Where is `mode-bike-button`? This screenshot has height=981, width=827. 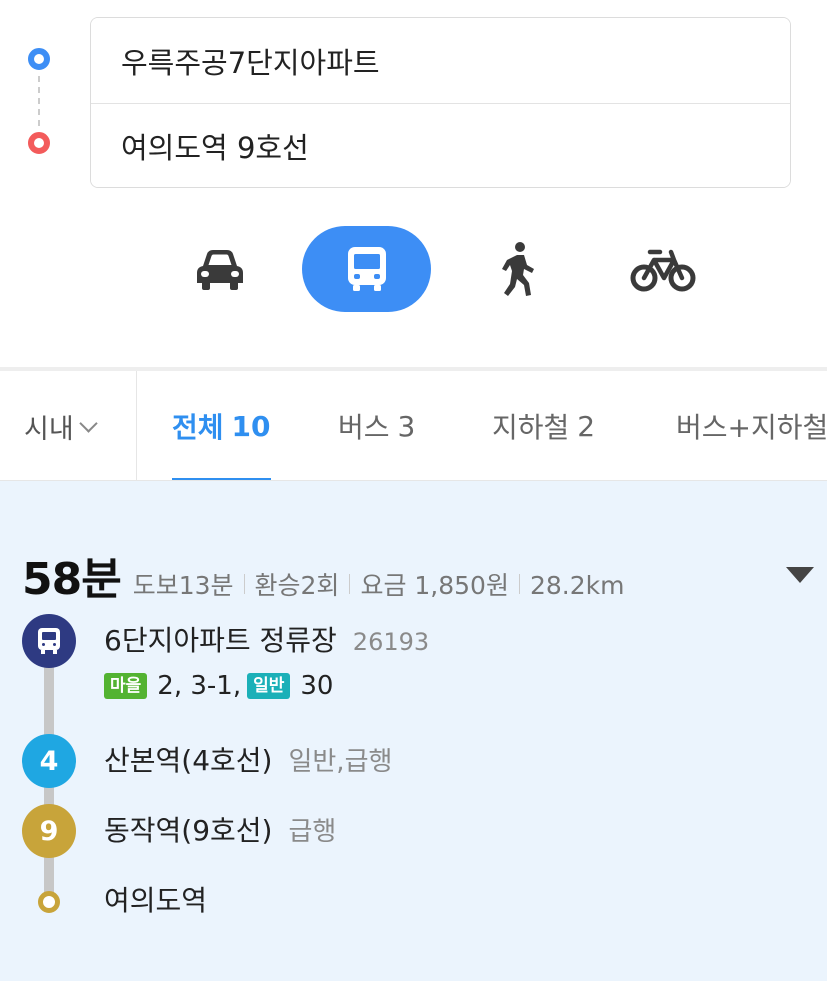
mode-bike-button is located at coordinates (663, 269).